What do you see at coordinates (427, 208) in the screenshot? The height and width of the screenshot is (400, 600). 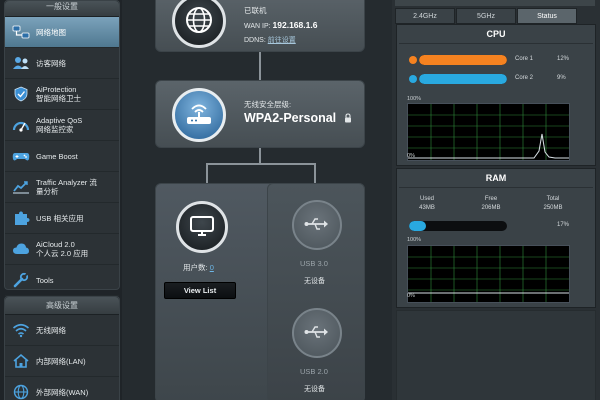 I see `ram-used-value: 43MB` at bounding box center [427, 208].